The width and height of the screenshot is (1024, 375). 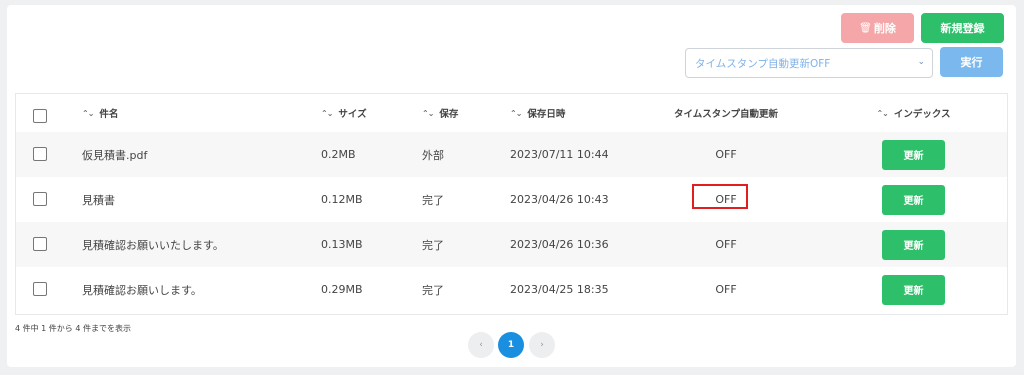 What do you see at coordinates (338, 154) in the screenshot?
I see `row-size: 0.2MB` at bounding box center [338, 154].